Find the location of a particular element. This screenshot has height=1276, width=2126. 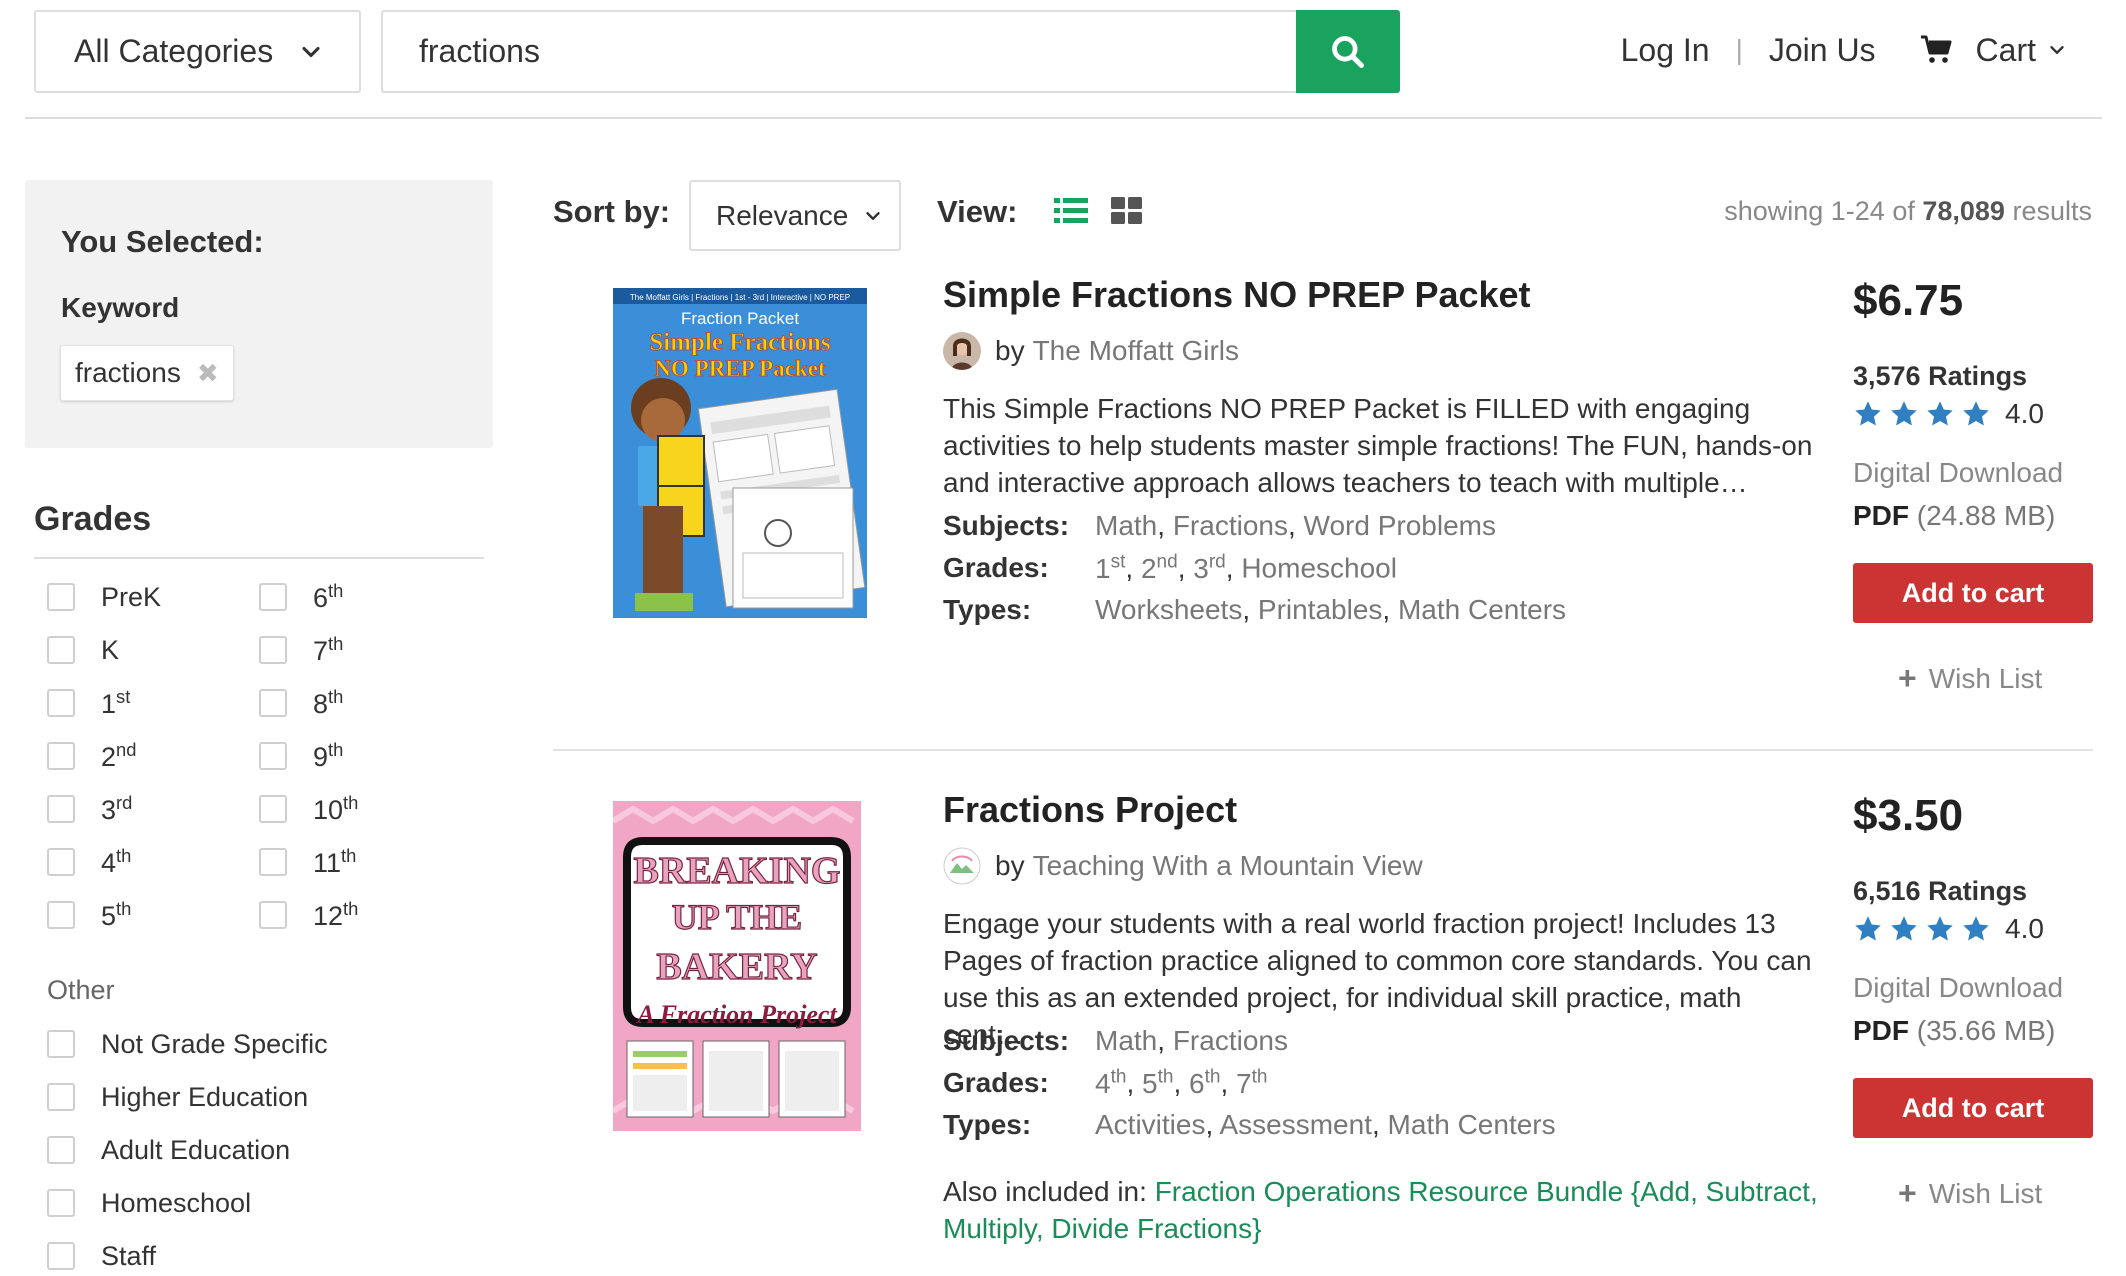

ratings-count: 6,516 Ratings is located at coordinates (1940, 891).